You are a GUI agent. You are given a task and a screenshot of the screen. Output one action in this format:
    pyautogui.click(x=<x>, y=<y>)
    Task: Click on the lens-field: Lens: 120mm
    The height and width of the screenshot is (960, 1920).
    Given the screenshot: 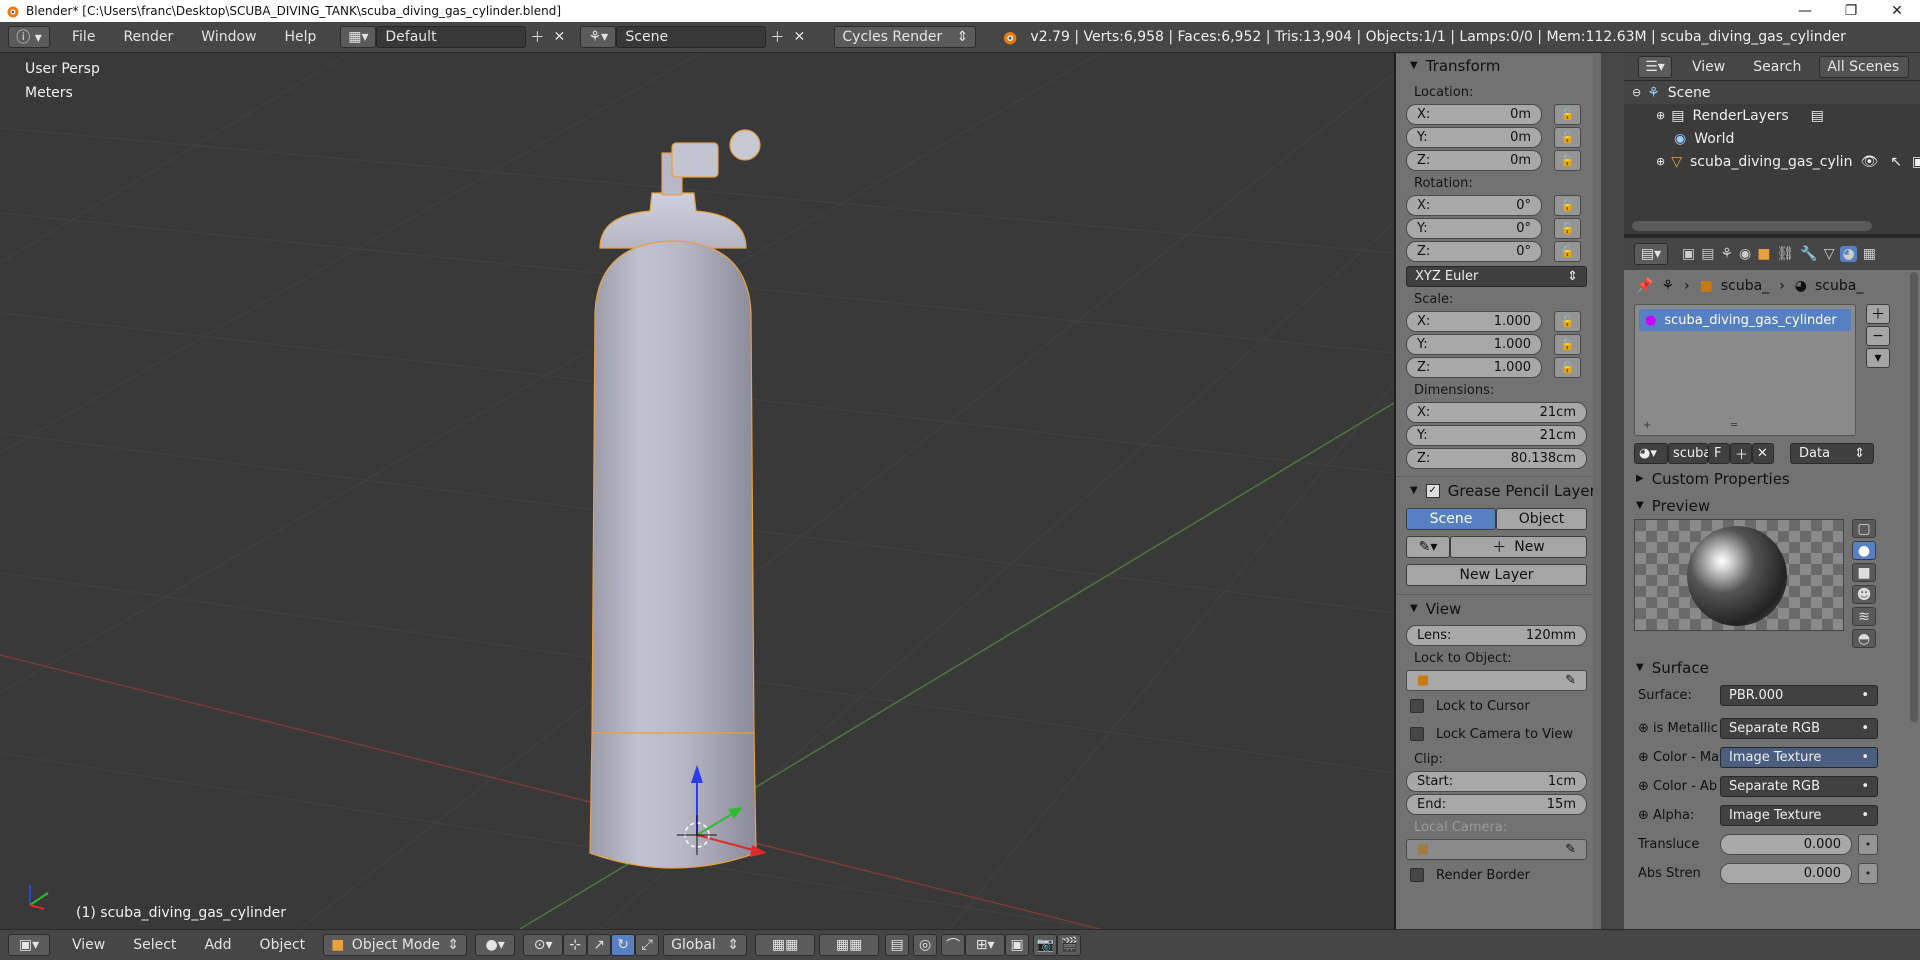 What is the action you would take?
    pyautogui.click(x=1496, y=635)
    